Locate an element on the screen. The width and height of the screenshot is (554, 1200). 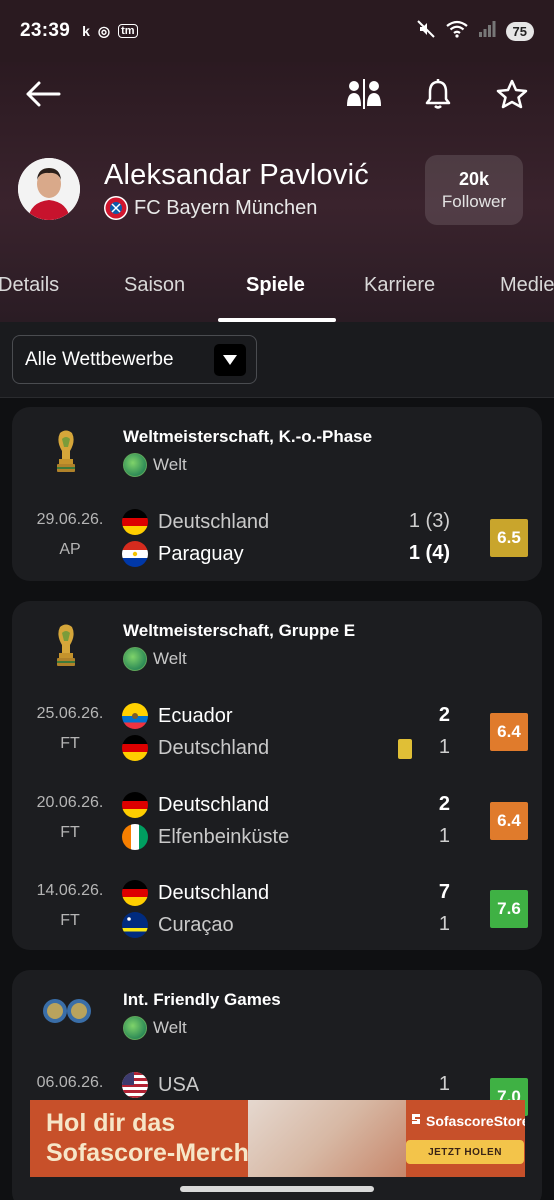
team-name: FC Bayern München is located at coordinates (226, 207).